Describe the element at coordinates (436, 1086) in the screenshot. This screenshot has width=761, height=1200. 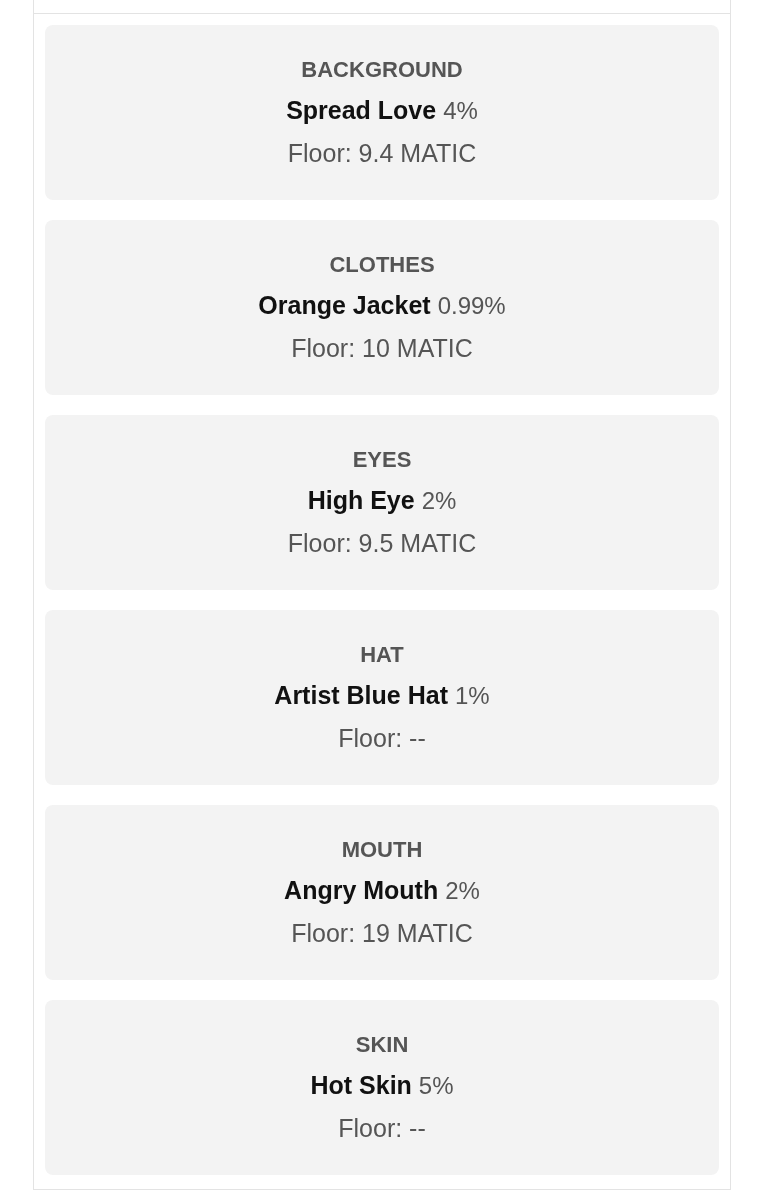
I see `trait-rarity: 5%` at that location.